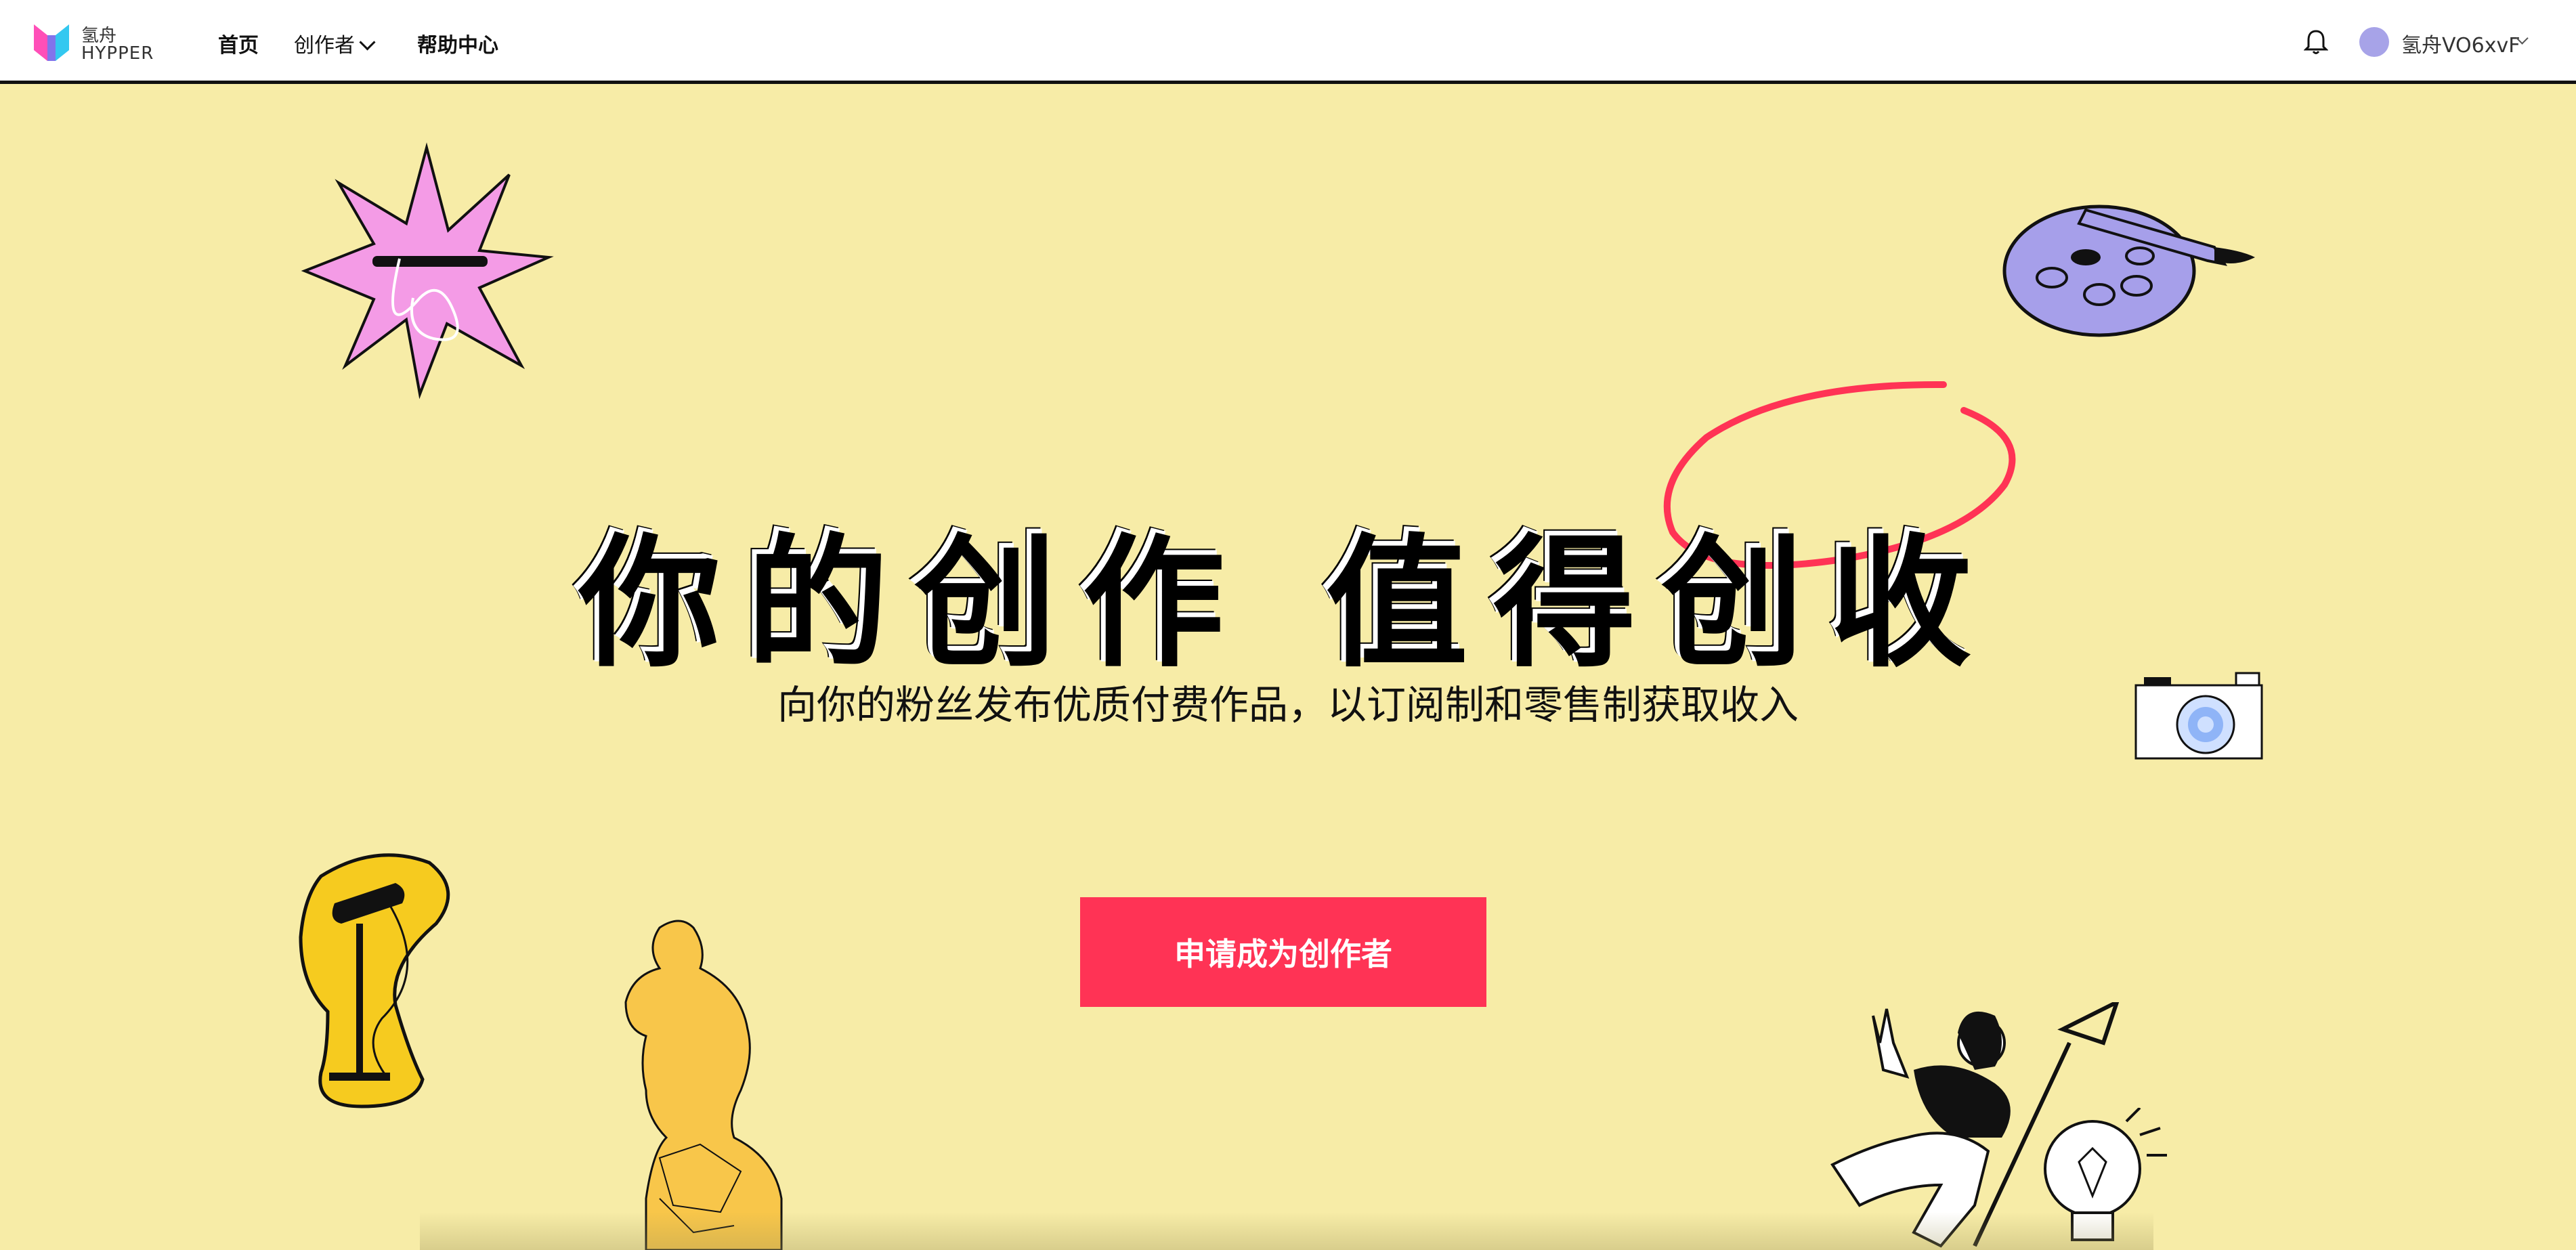  I want to click on nav-creator-dropdown: 创作者, so click(335, 43).